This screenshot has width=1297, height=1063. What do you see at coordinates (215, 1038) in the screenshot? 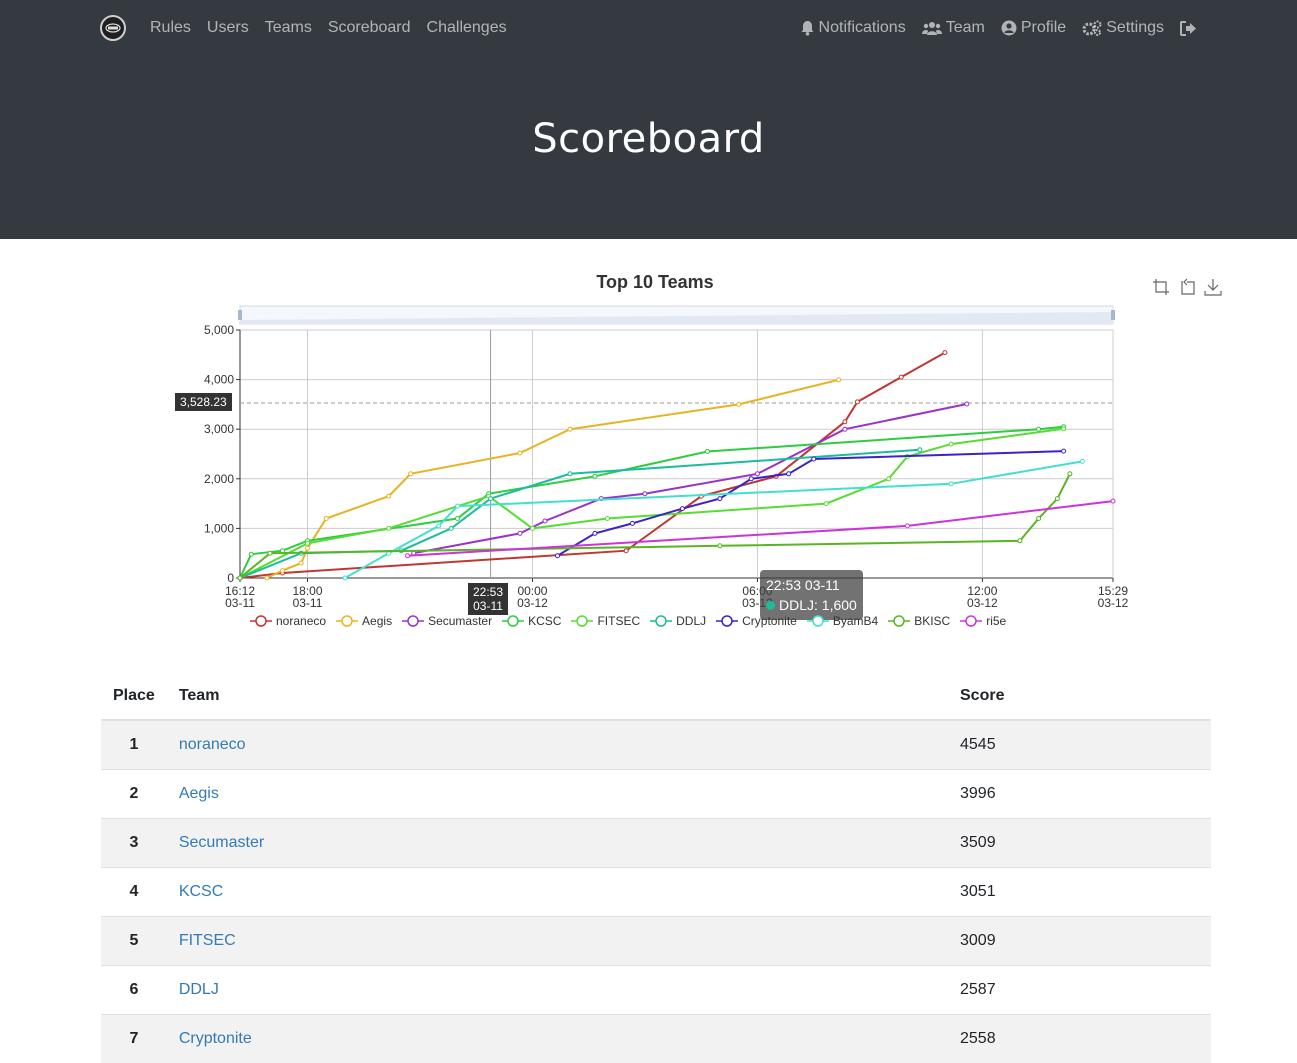
I see `team-link: Cryptonite` at bounding box center [215, 1038].